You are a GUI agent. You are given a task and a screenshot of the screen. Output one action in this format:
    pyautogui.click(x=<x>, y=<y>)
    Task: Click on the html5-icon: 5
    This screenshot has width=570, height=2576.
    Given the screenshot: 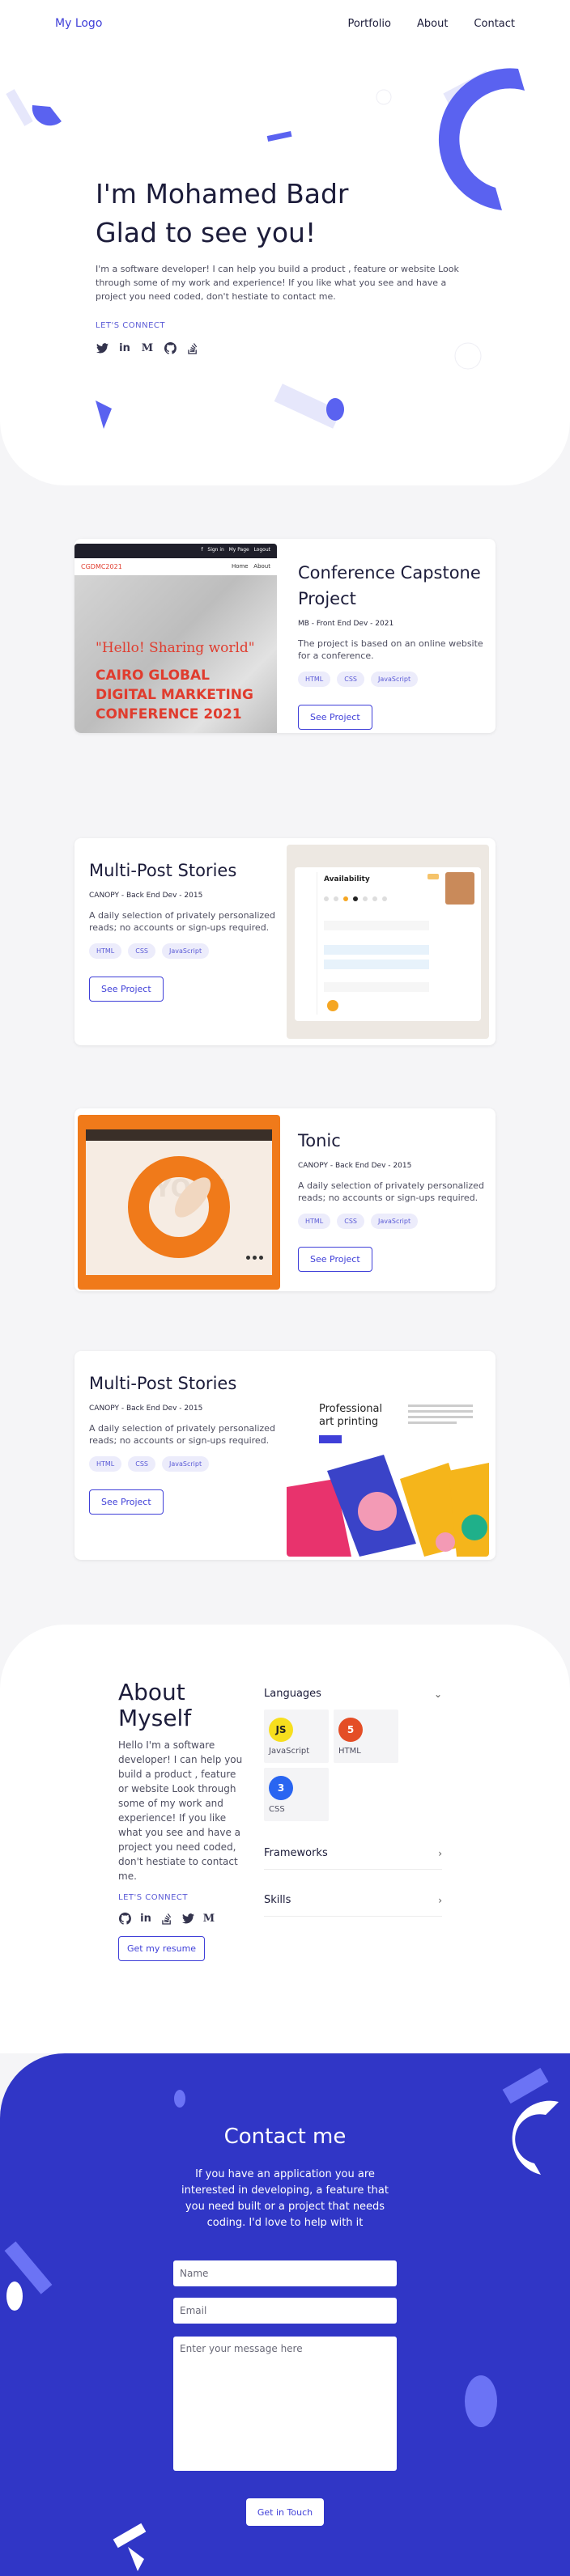 What is the action you would take?
    pyautogui.click(x=350, y=1730)
    